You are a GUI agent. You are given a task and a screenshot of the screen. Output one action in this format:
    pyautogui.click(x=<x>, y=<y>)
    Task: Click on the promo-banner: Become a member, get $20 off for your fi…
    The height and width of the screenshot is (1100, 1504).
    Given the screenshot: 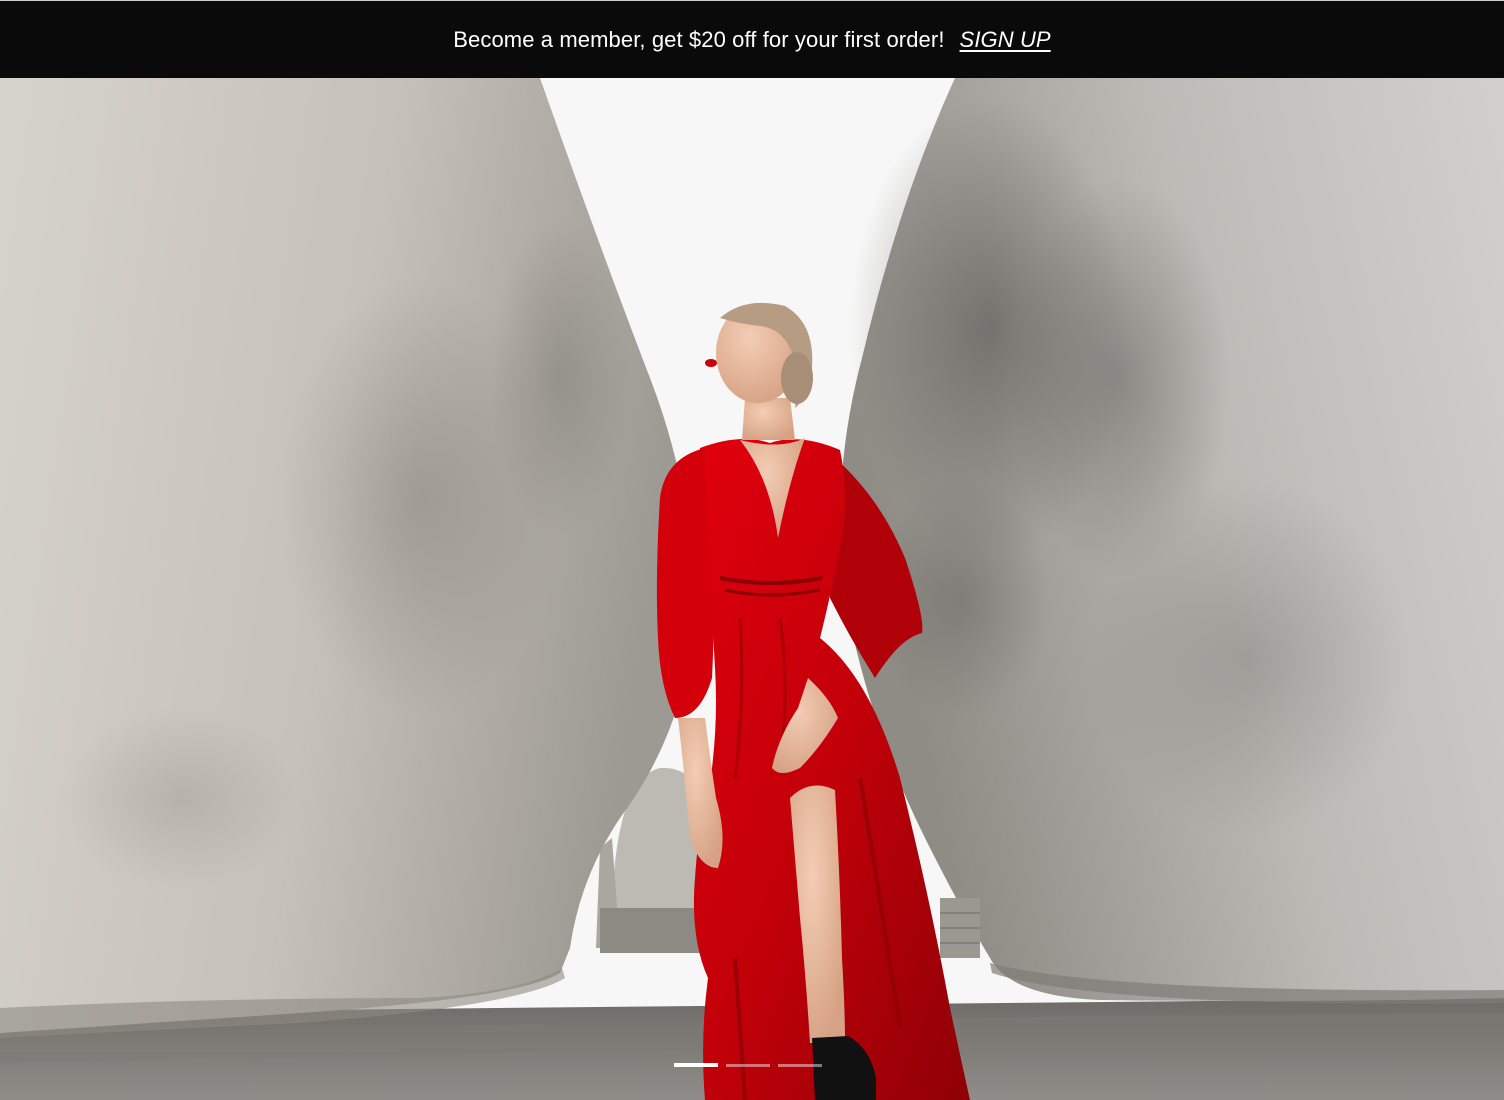 What is the action you would take?
    pyautogui.click(x=752, y=39)
    